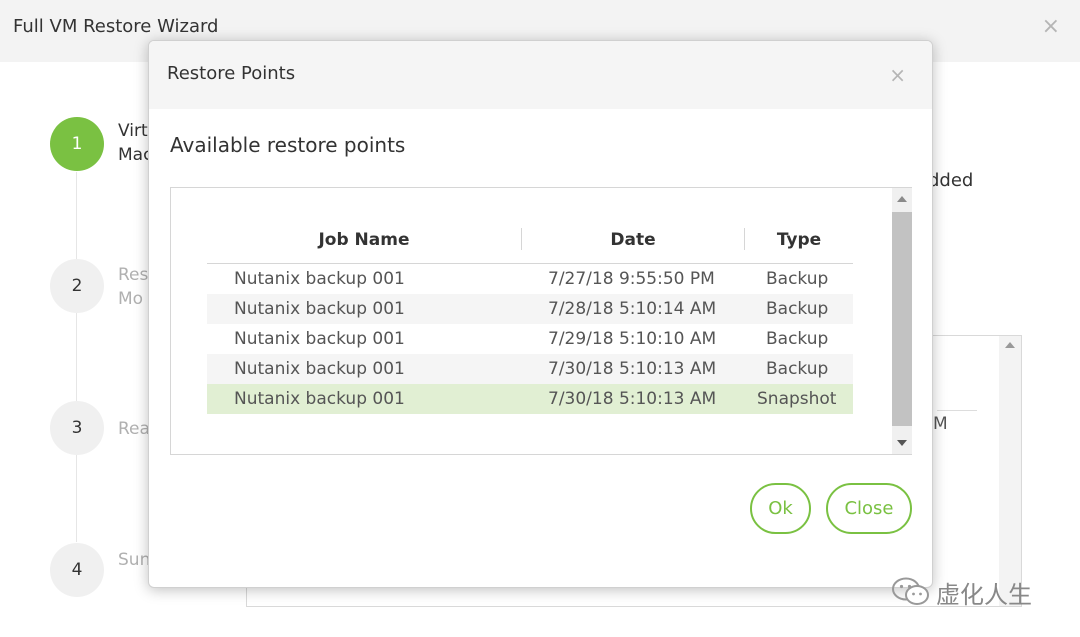  What do you see at coordinates (231, 73) in the screenshot?
I see `dialog-title: Restore Points` at bounding box center [231, 73].